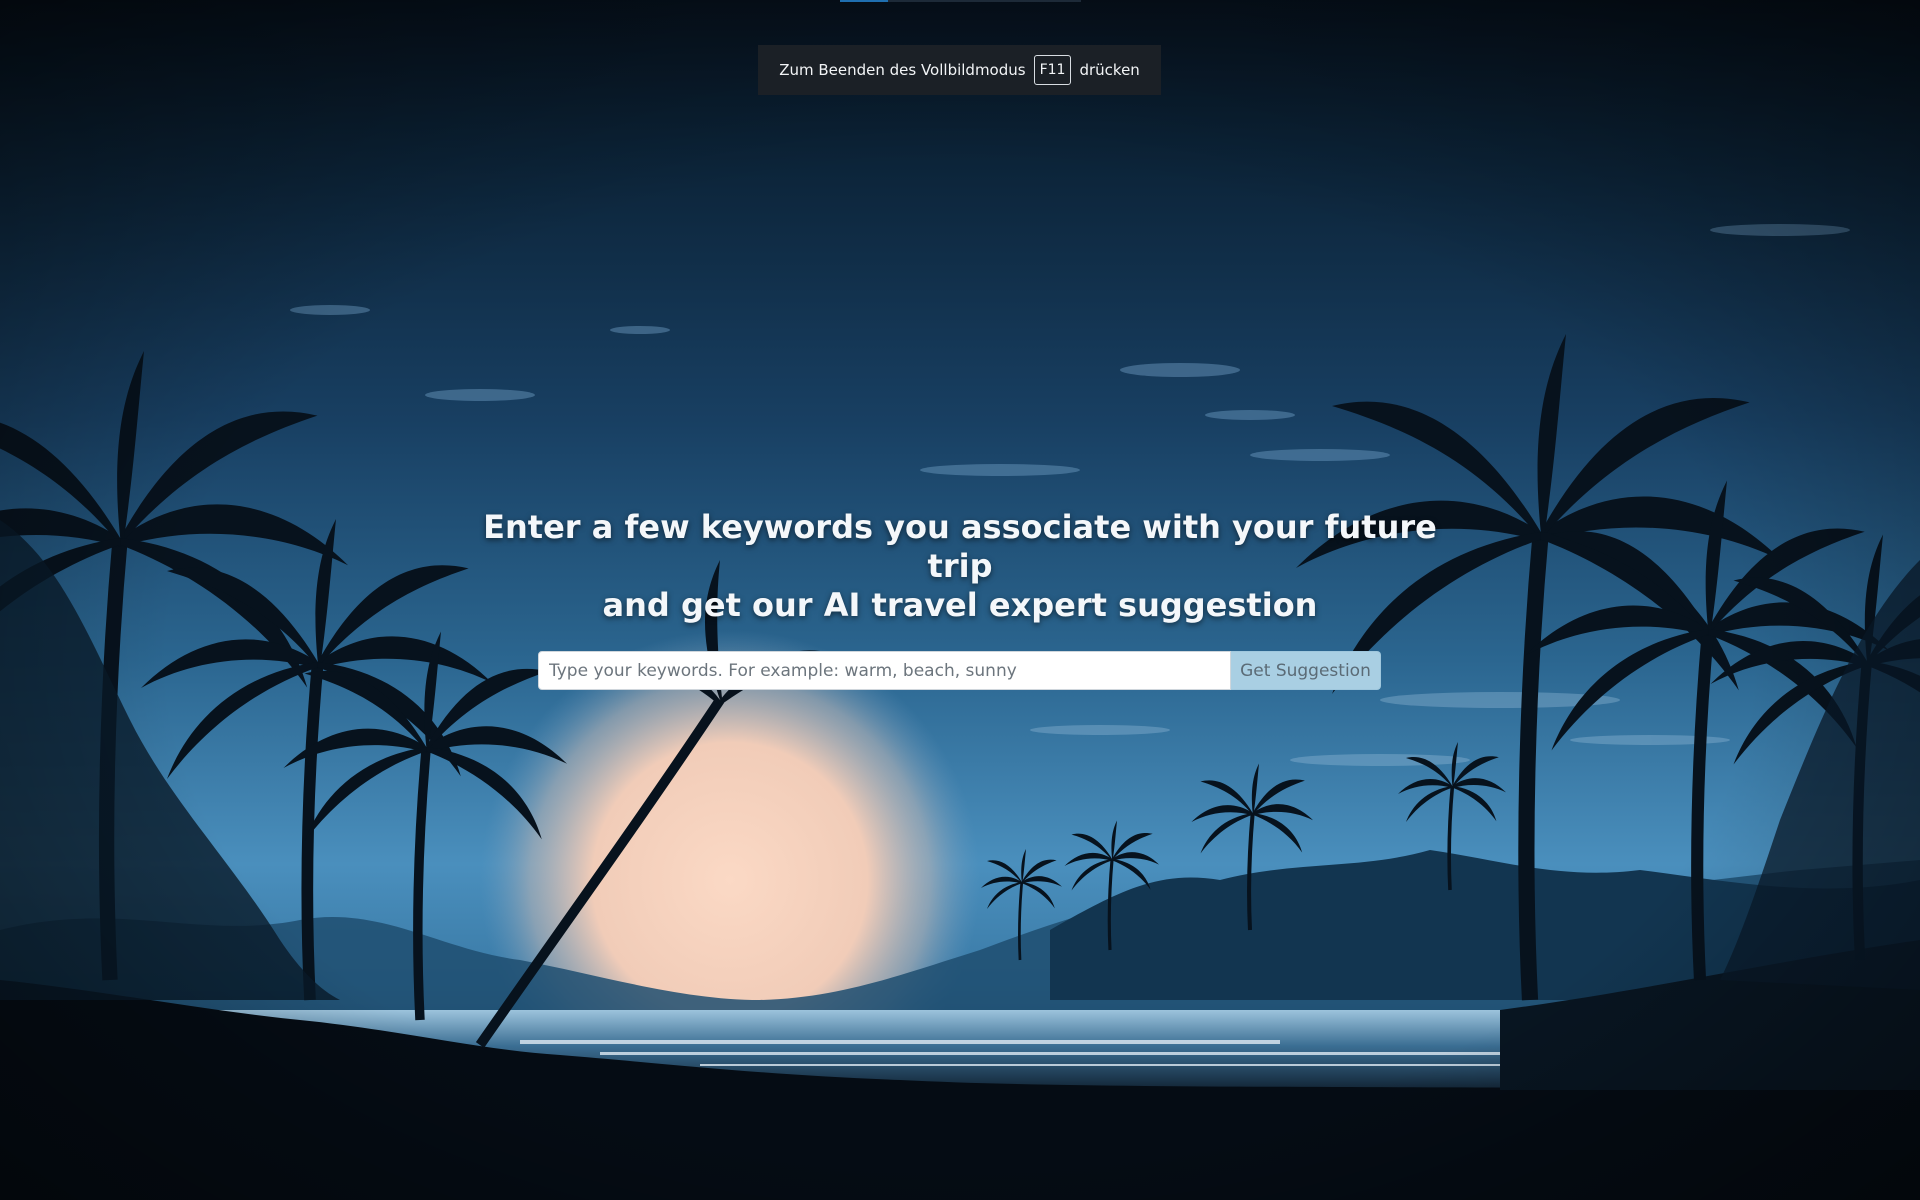  What do you see at coordinates (1052, 70) in the screenshot?
I see `f11-key-badge: F11` at bounding box center [1052, 70].